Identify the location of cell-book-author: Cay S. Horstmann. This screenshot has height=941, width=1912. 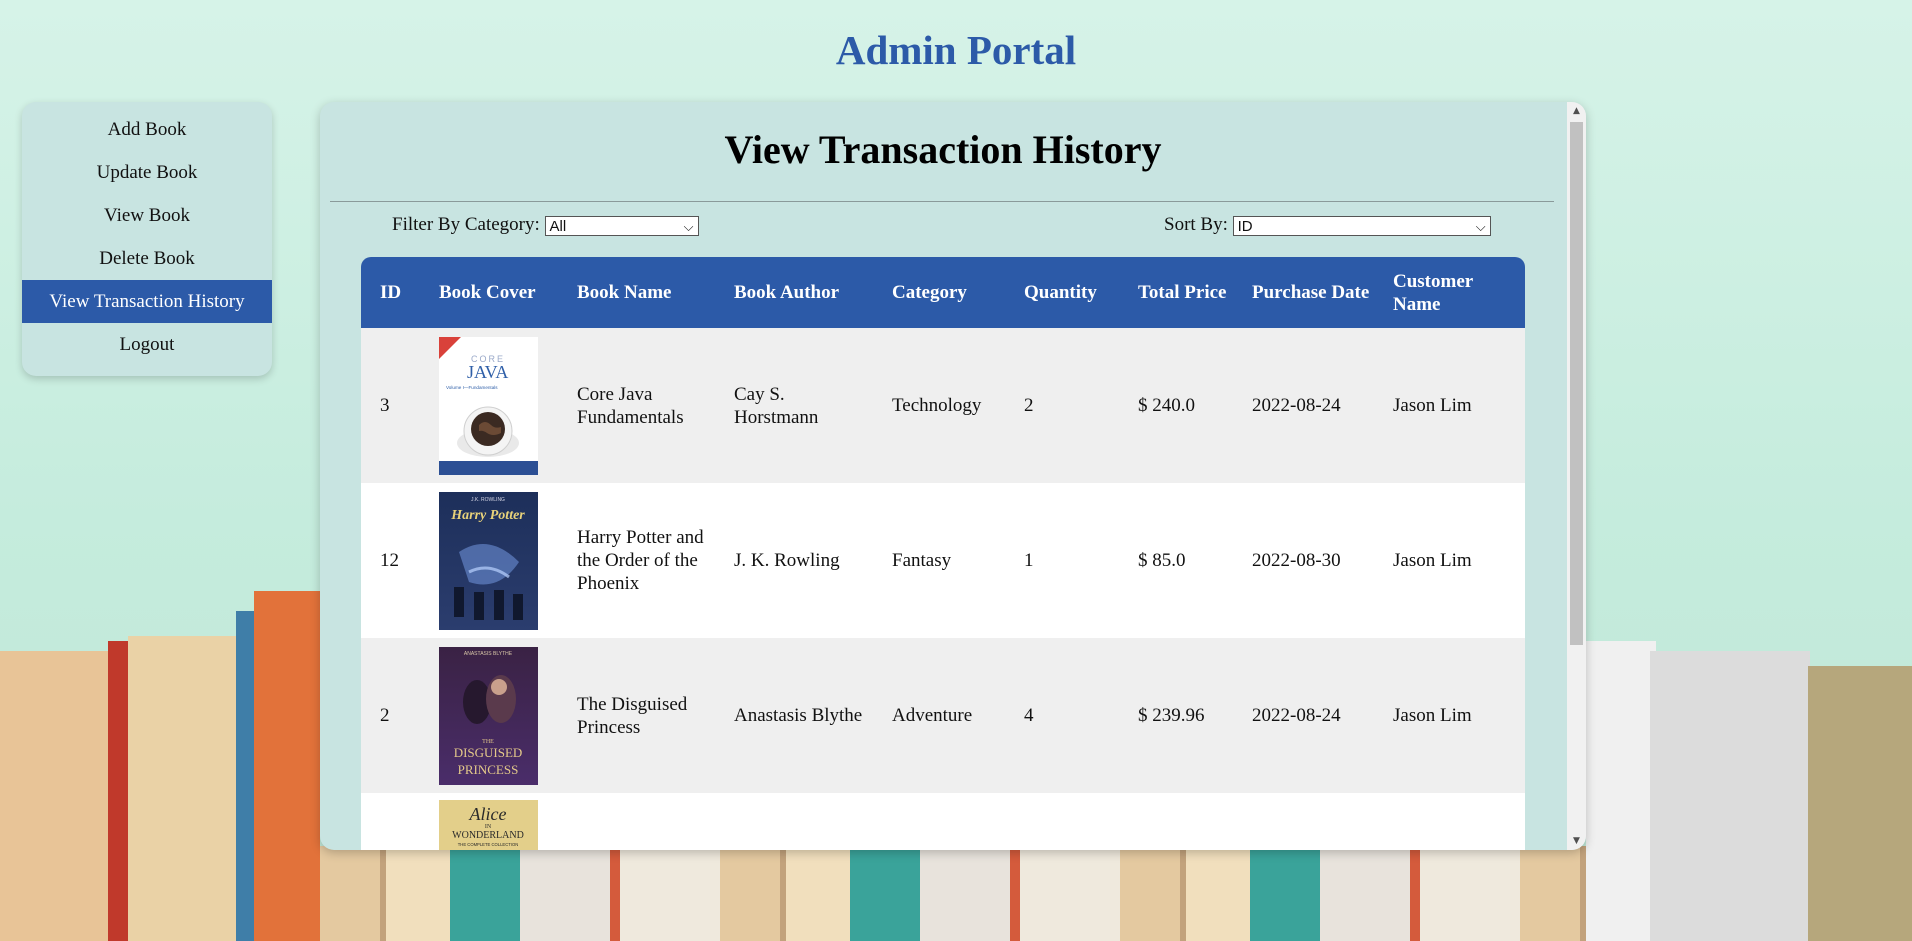
(794, 405).